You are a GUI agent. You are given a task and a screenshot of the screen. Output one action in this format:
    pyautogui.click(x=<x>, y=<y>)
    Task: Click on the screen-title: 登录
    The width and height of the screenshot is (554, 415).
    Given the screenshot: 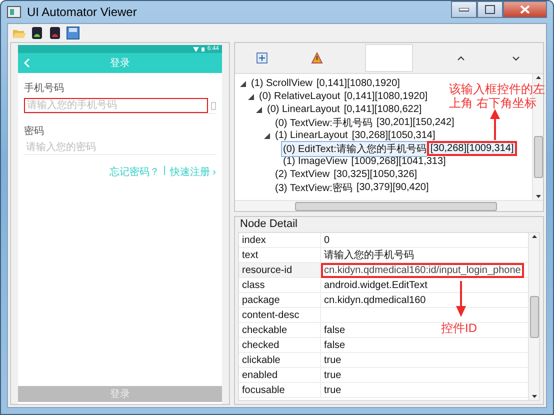 What is the action you would take?
    pyautogui.click(x=120, y=63)
    